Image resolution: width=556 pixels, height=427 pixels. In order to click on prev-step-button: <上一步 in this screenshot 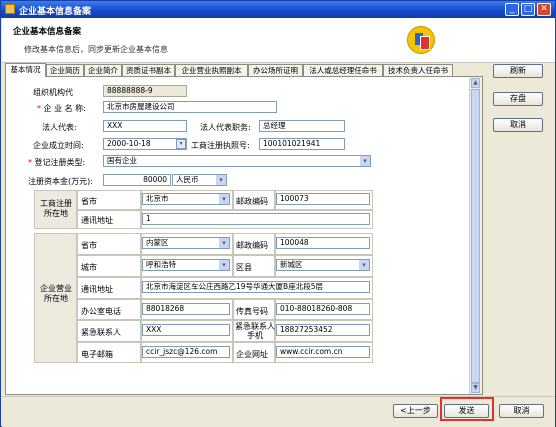, I will do `click(415, 411)`.